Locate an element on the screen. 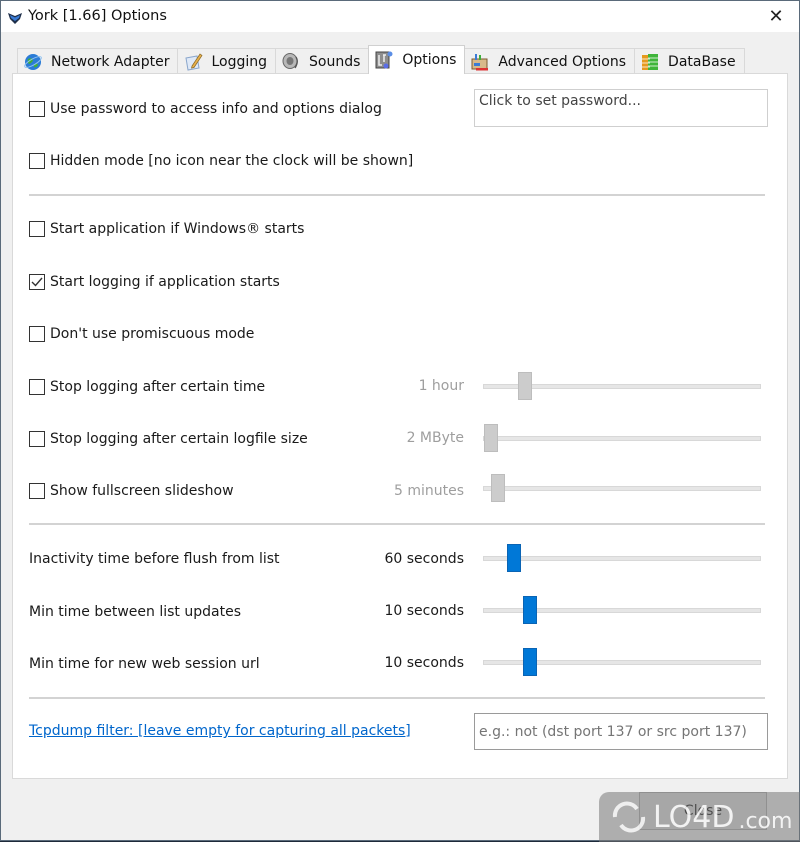  start-with-windows-label: Start application if Windows® starts is located at coordinates (177, 229).